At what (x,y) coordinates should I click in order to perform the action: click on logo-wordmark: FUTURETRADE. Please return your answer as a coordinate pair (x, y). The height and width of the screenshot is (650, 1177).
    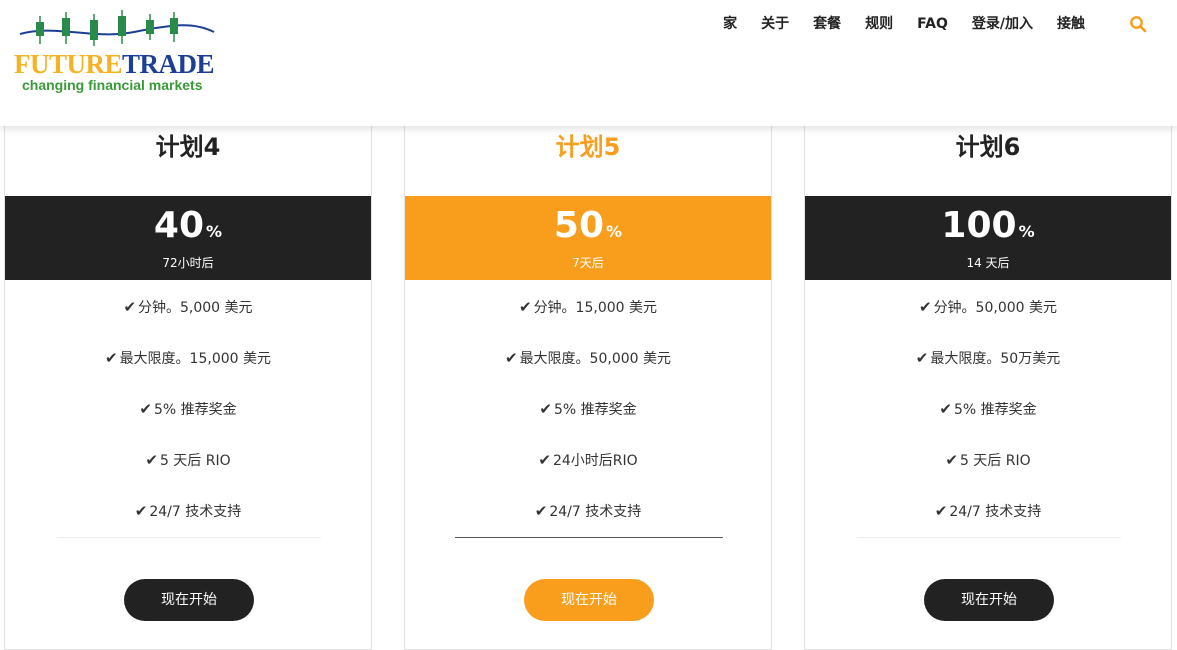
    Looking at the image, I should click on (114, 64).